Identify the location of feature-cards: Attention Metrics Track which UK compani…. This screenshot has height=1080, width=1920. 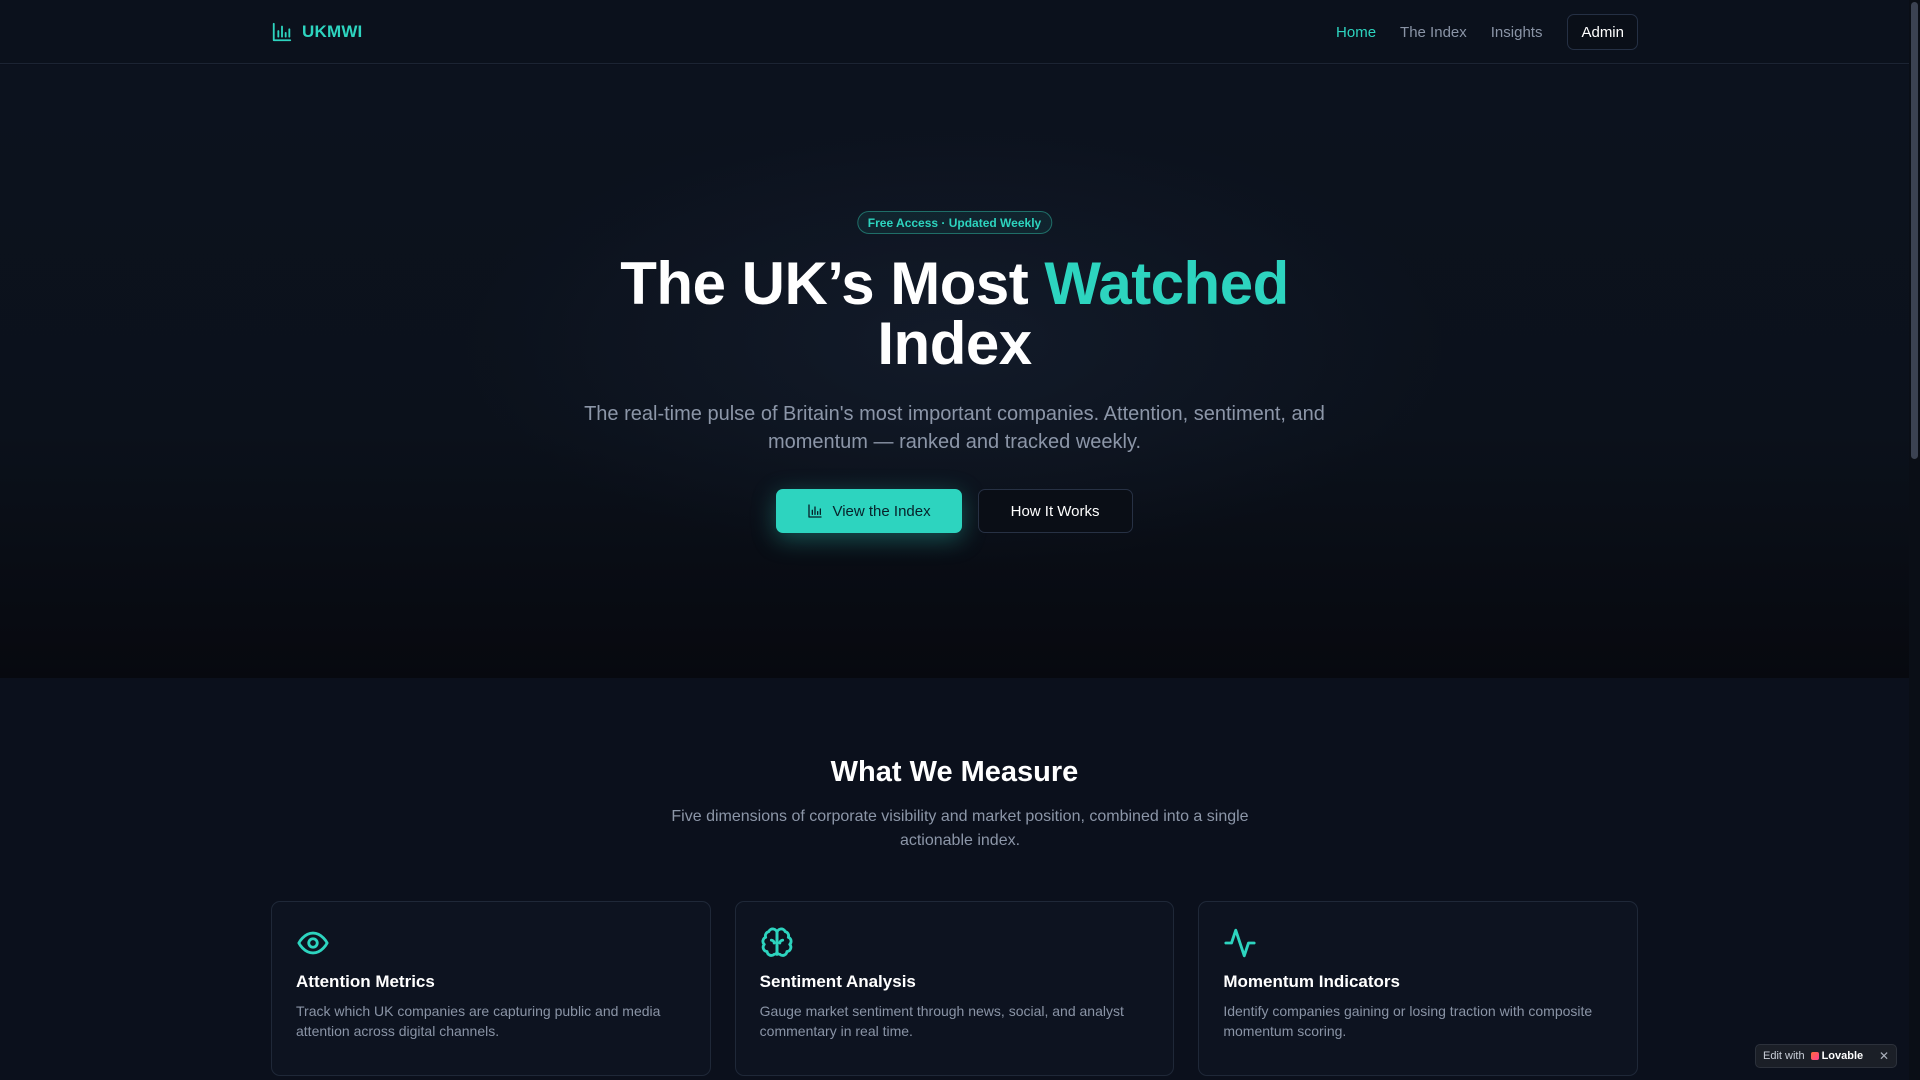
(955, 988).